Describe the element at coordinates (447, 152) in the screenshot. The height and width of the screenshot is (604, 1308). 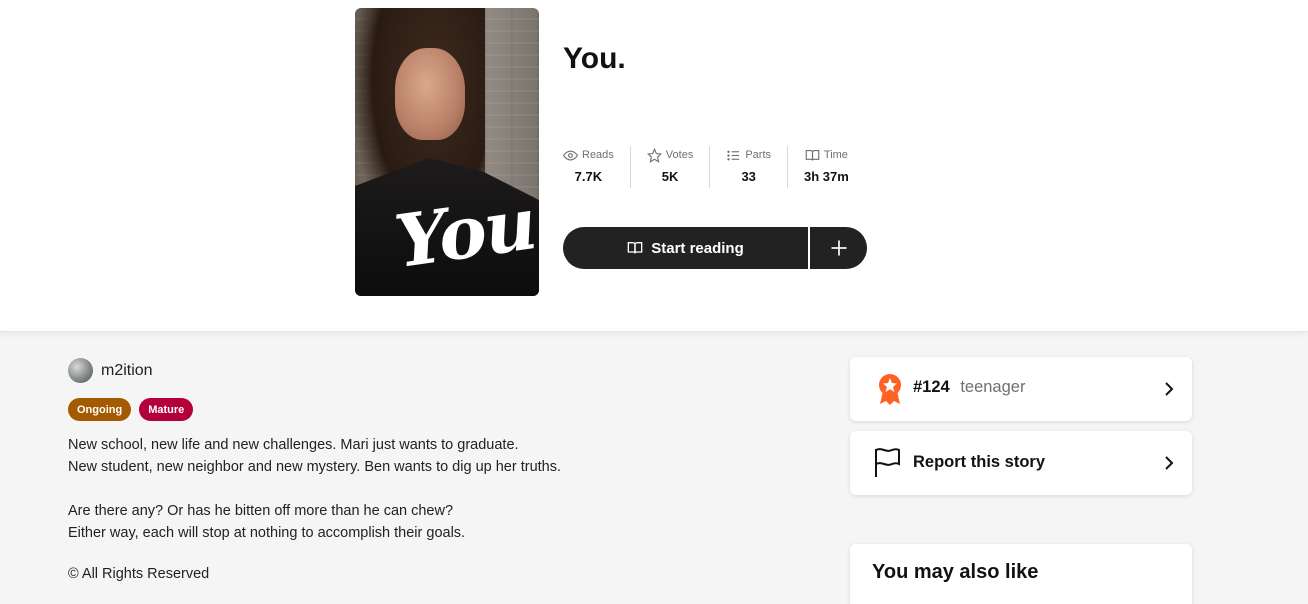
I see `story-cover-image: You.` at that location.